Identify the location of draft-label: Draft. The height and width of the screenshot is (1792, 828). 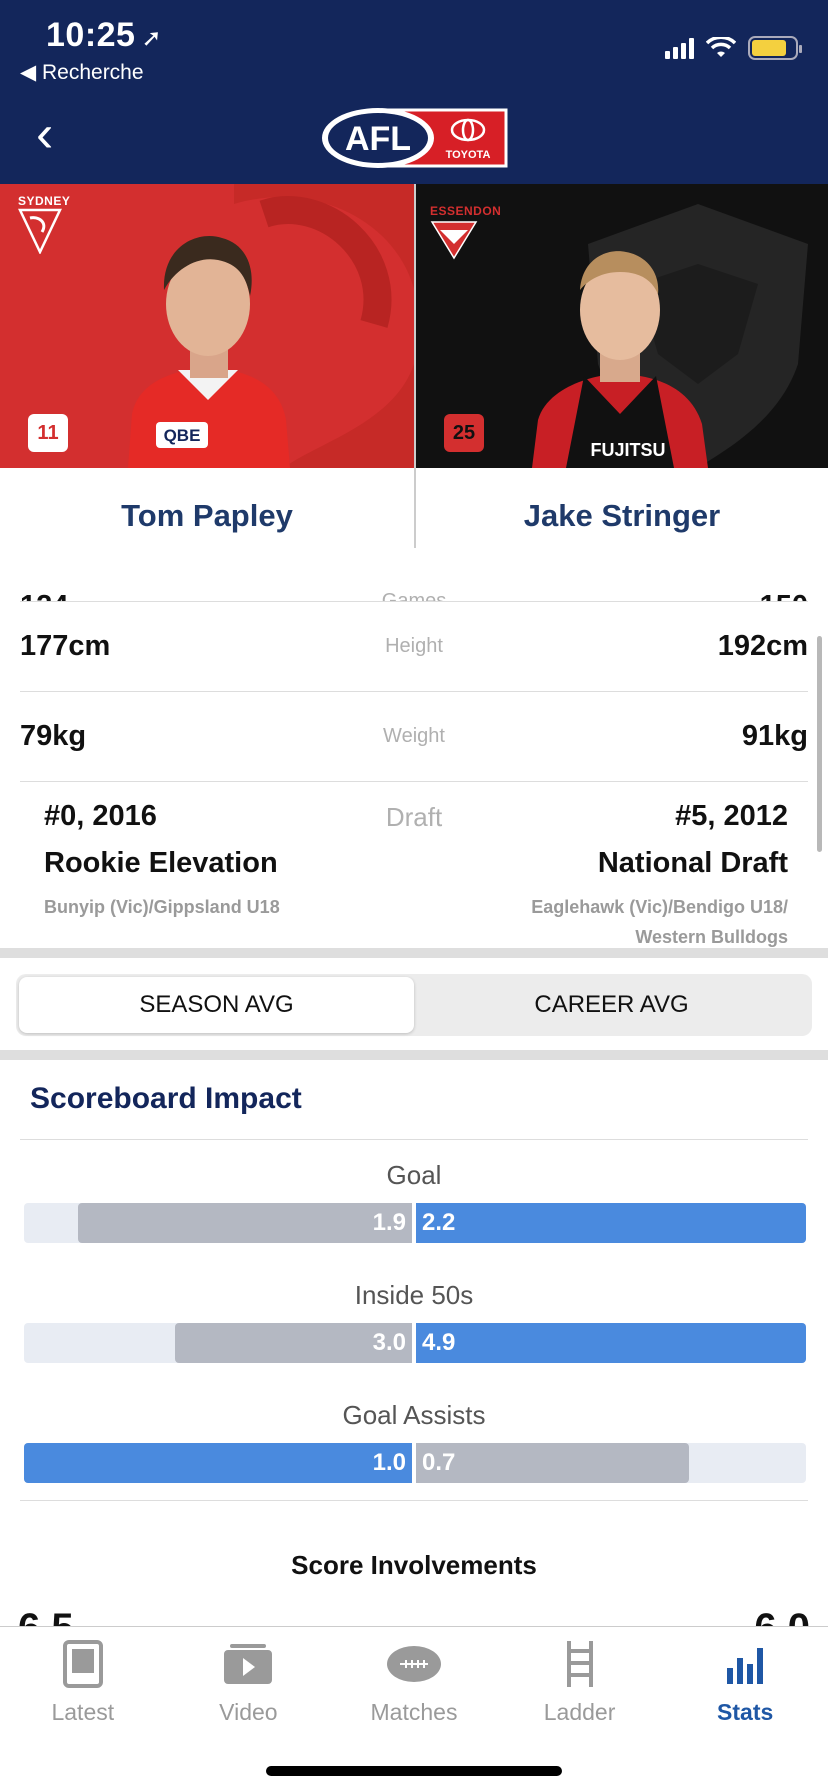
(414, 817).